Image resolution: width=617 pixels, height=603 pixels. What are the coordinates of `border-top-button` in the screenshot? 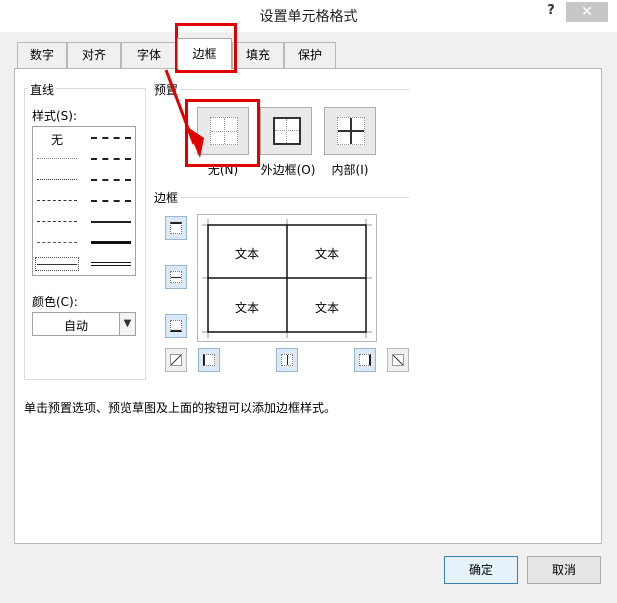 It's located at (176, 228).